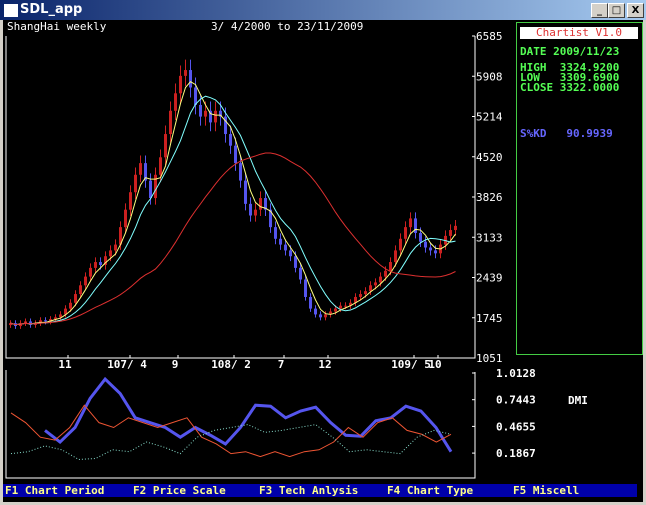 This screenshot has height=505, width=646. I want to click on y-tick-label: 3133, so click(489, 237).